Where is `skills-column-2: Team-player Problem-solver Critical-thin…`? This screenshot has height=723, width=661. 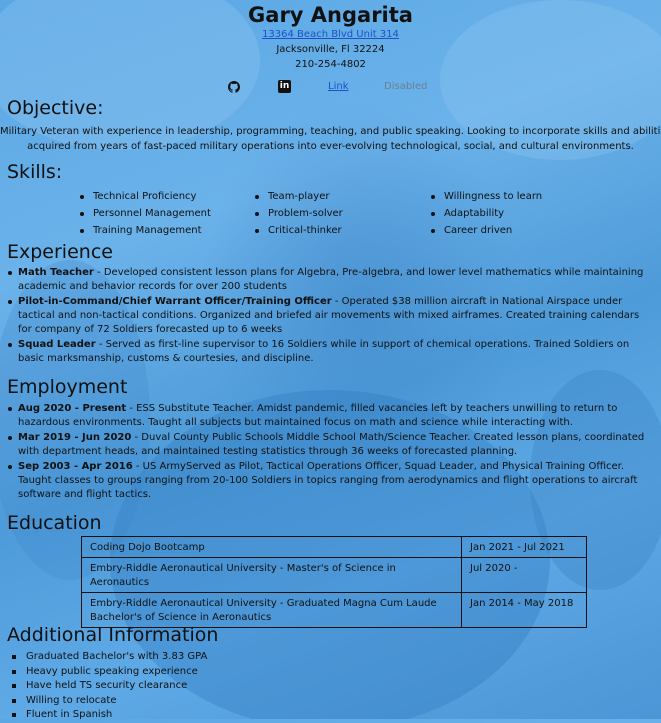 skills-column-2: Team-player Problem-solver Critical-thin… is located at coordinates (299, 213).